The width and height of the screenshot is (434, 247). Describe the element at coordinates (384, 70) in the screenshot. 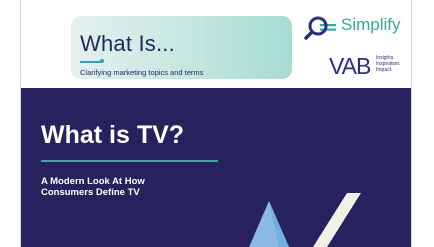

I see `vab-tagline-line: Impact.` at that location.